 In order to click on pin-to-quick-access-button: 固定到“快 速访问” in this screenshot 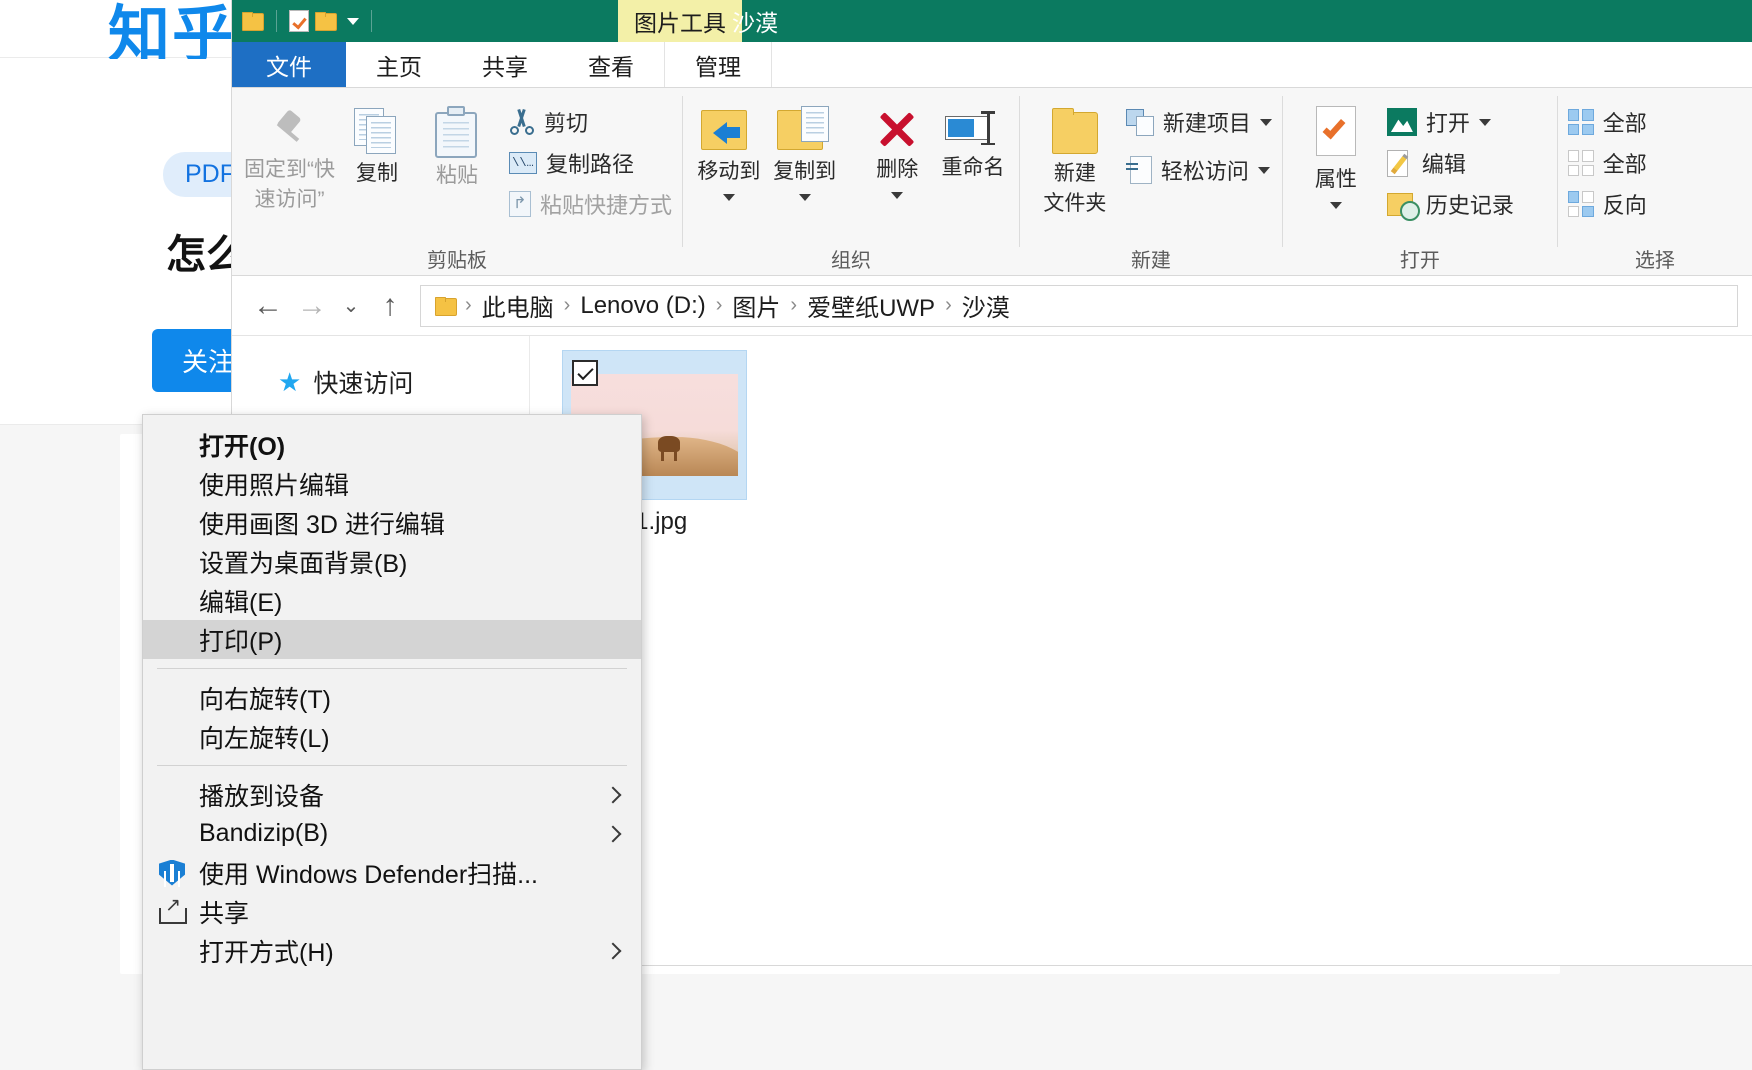, I will do `click(289, 159)`.